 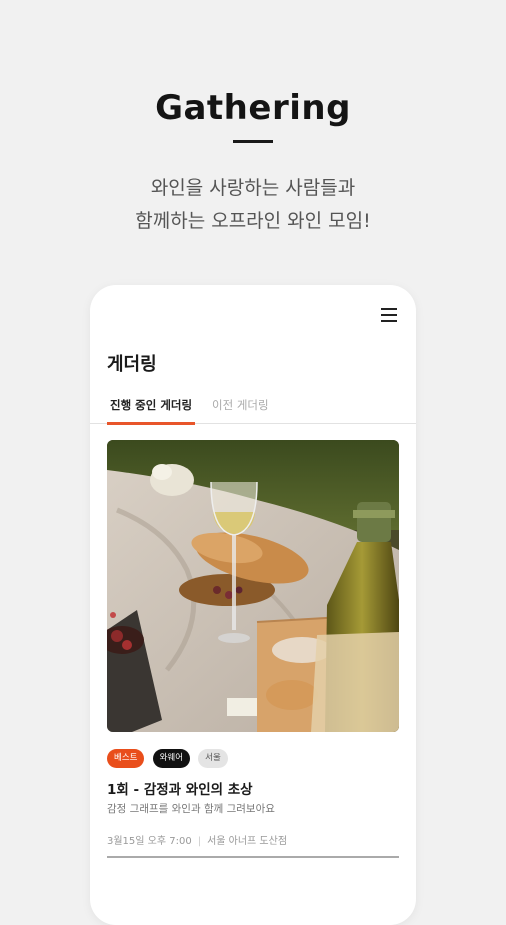 What do you see at coordinates (132, 364) in the screenshot?
I see `page-title: 게더링` at bounding box center [132, 364].